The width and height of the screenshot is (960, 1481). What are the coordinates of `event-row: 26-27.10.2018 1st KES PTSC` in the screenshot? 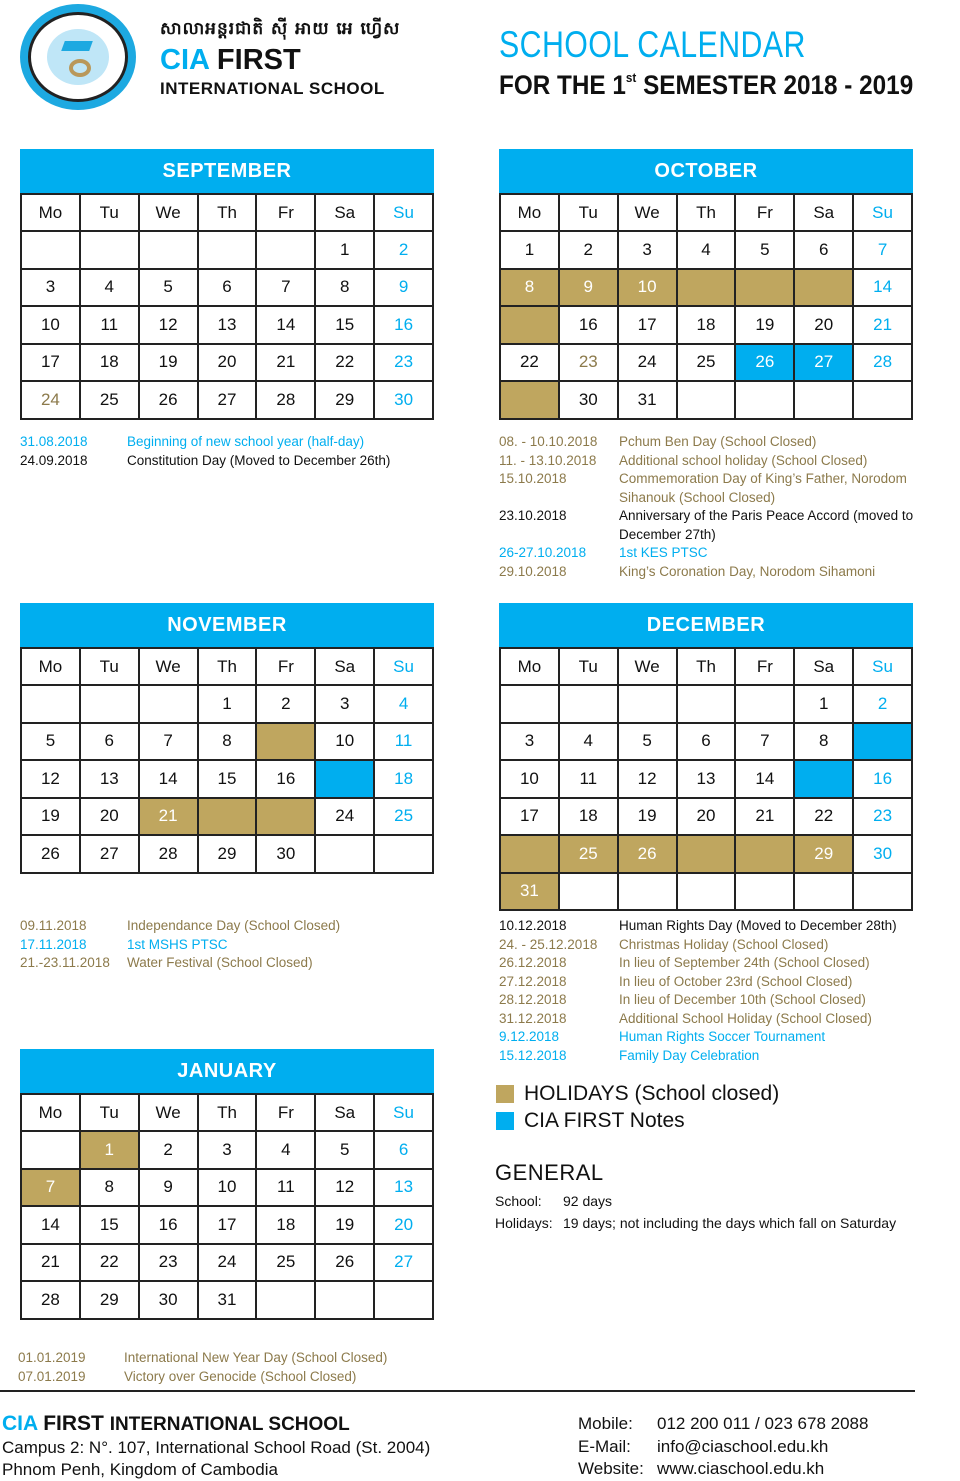 It's located at (724, 553).